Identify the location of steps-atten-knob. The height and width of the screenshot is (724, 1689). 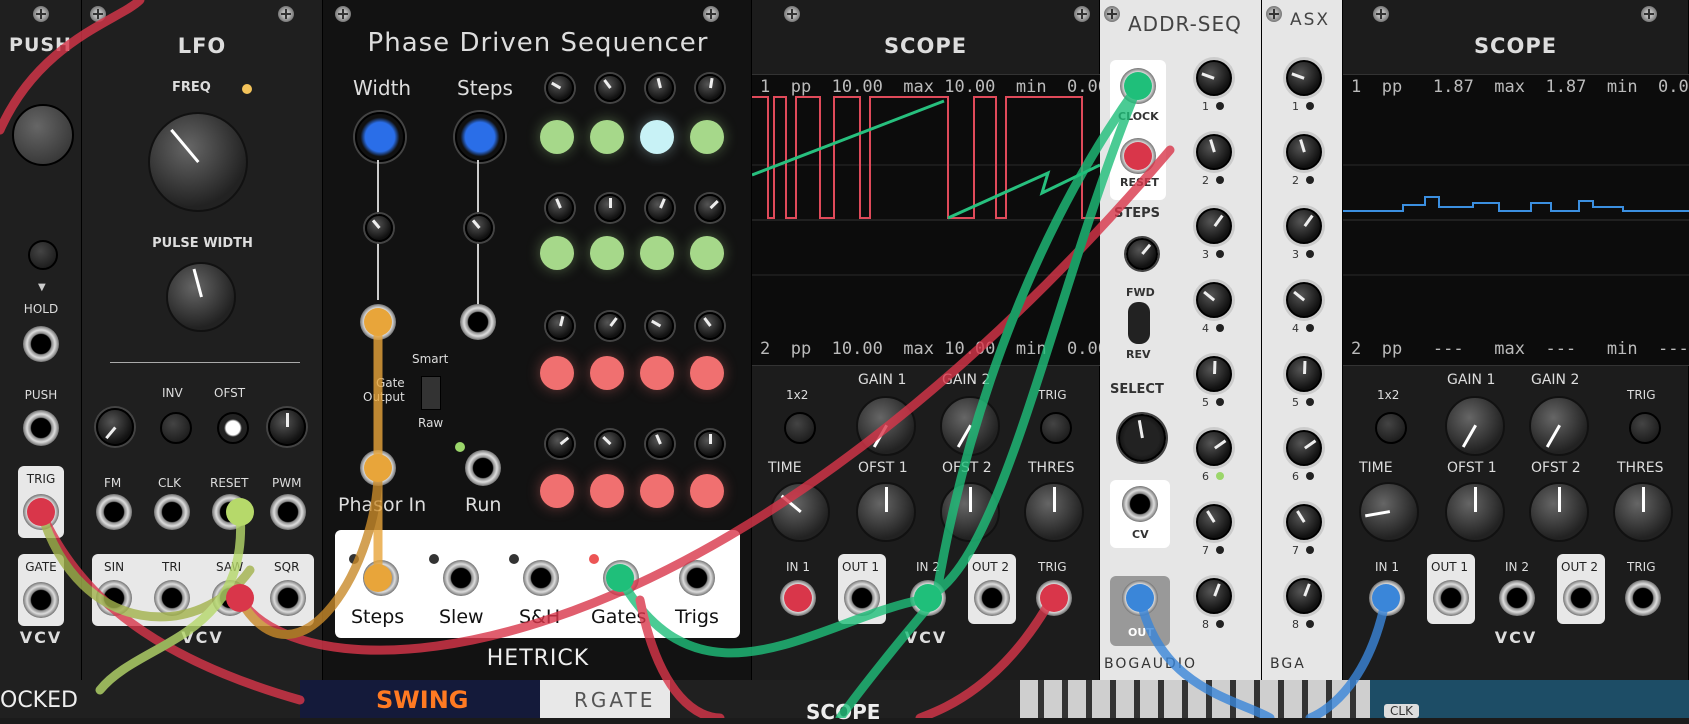
(479, 228).